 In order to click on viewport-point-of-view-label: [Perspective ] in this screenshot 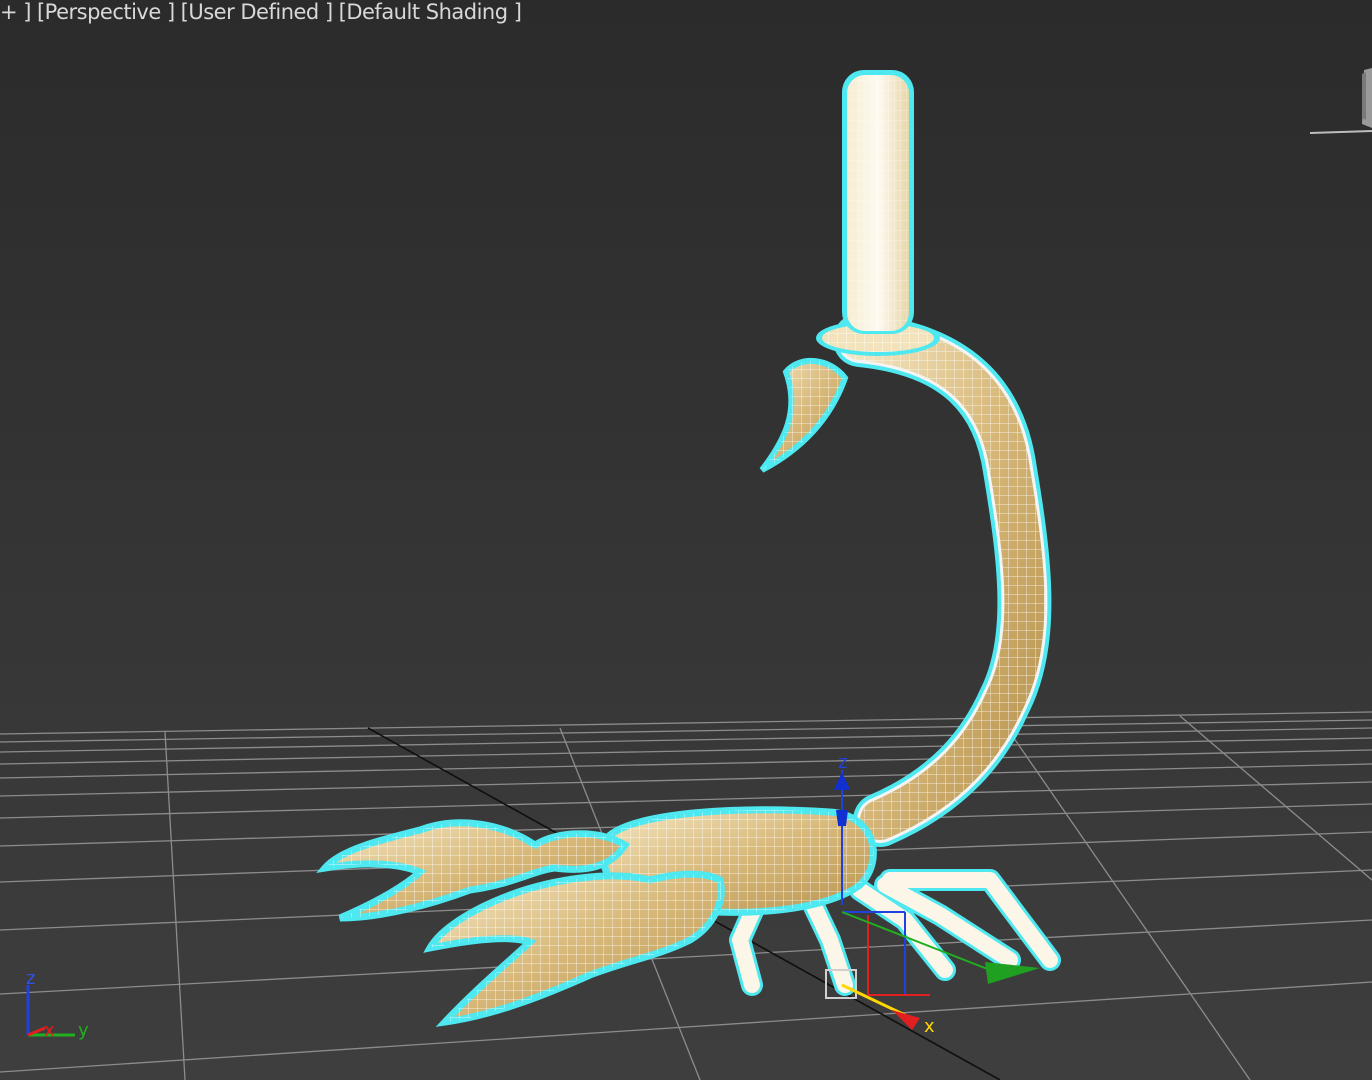, I will do `click(106, 12)`.